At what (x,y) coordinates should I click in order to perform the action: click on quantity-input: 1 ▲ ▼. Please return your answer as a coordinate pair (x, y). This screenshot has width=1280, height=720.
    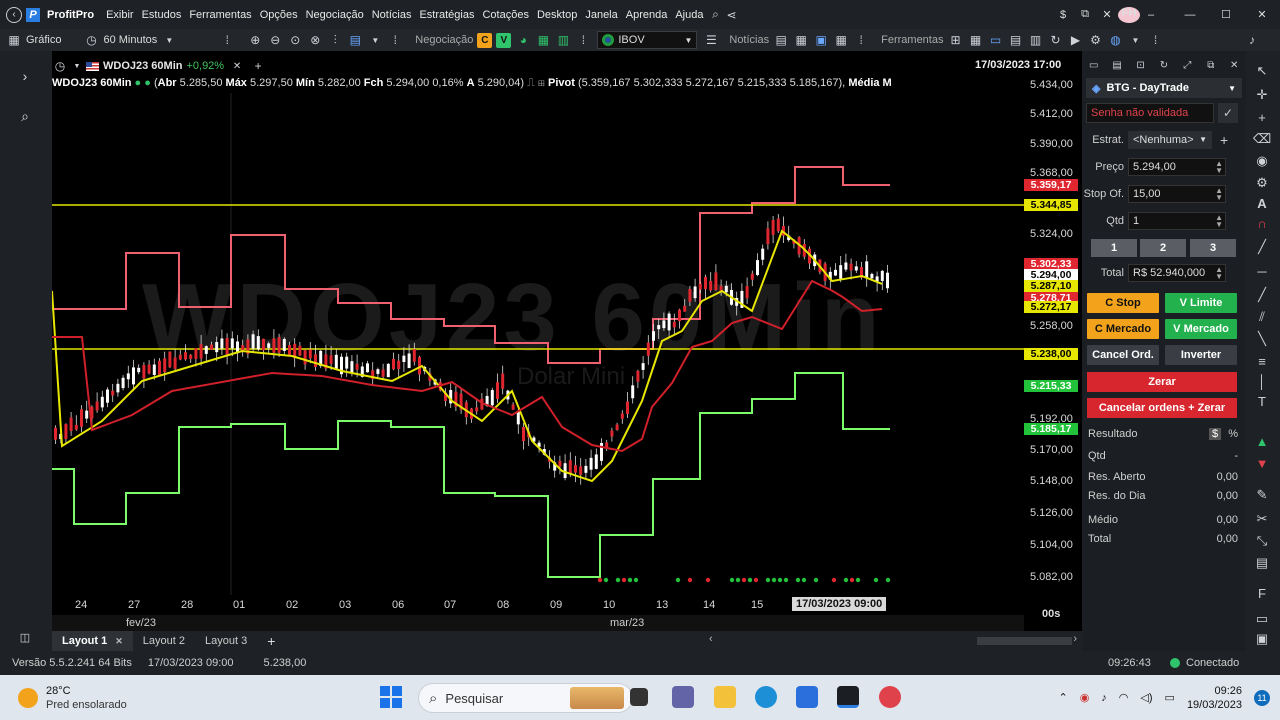
    Looking at the image, I should click on (1177, 221).